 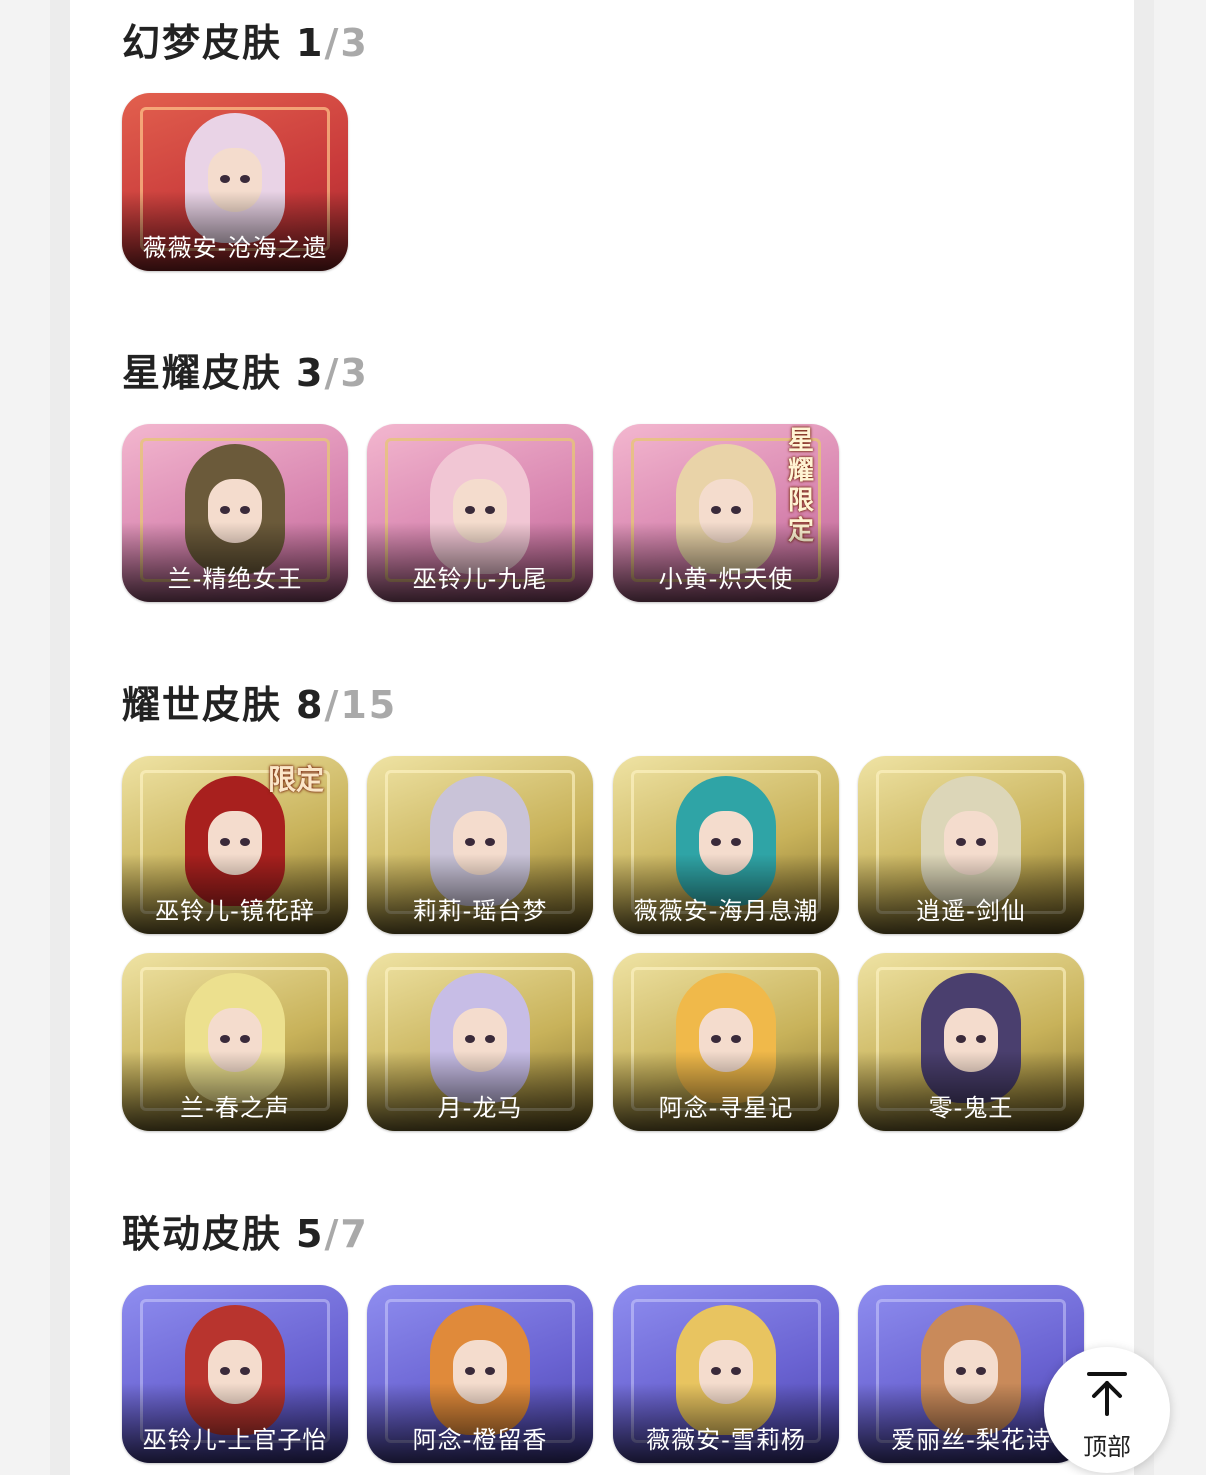 I want to click on section-title-glory: 耀世皮肤 8/15, so click(x=260, y=705).